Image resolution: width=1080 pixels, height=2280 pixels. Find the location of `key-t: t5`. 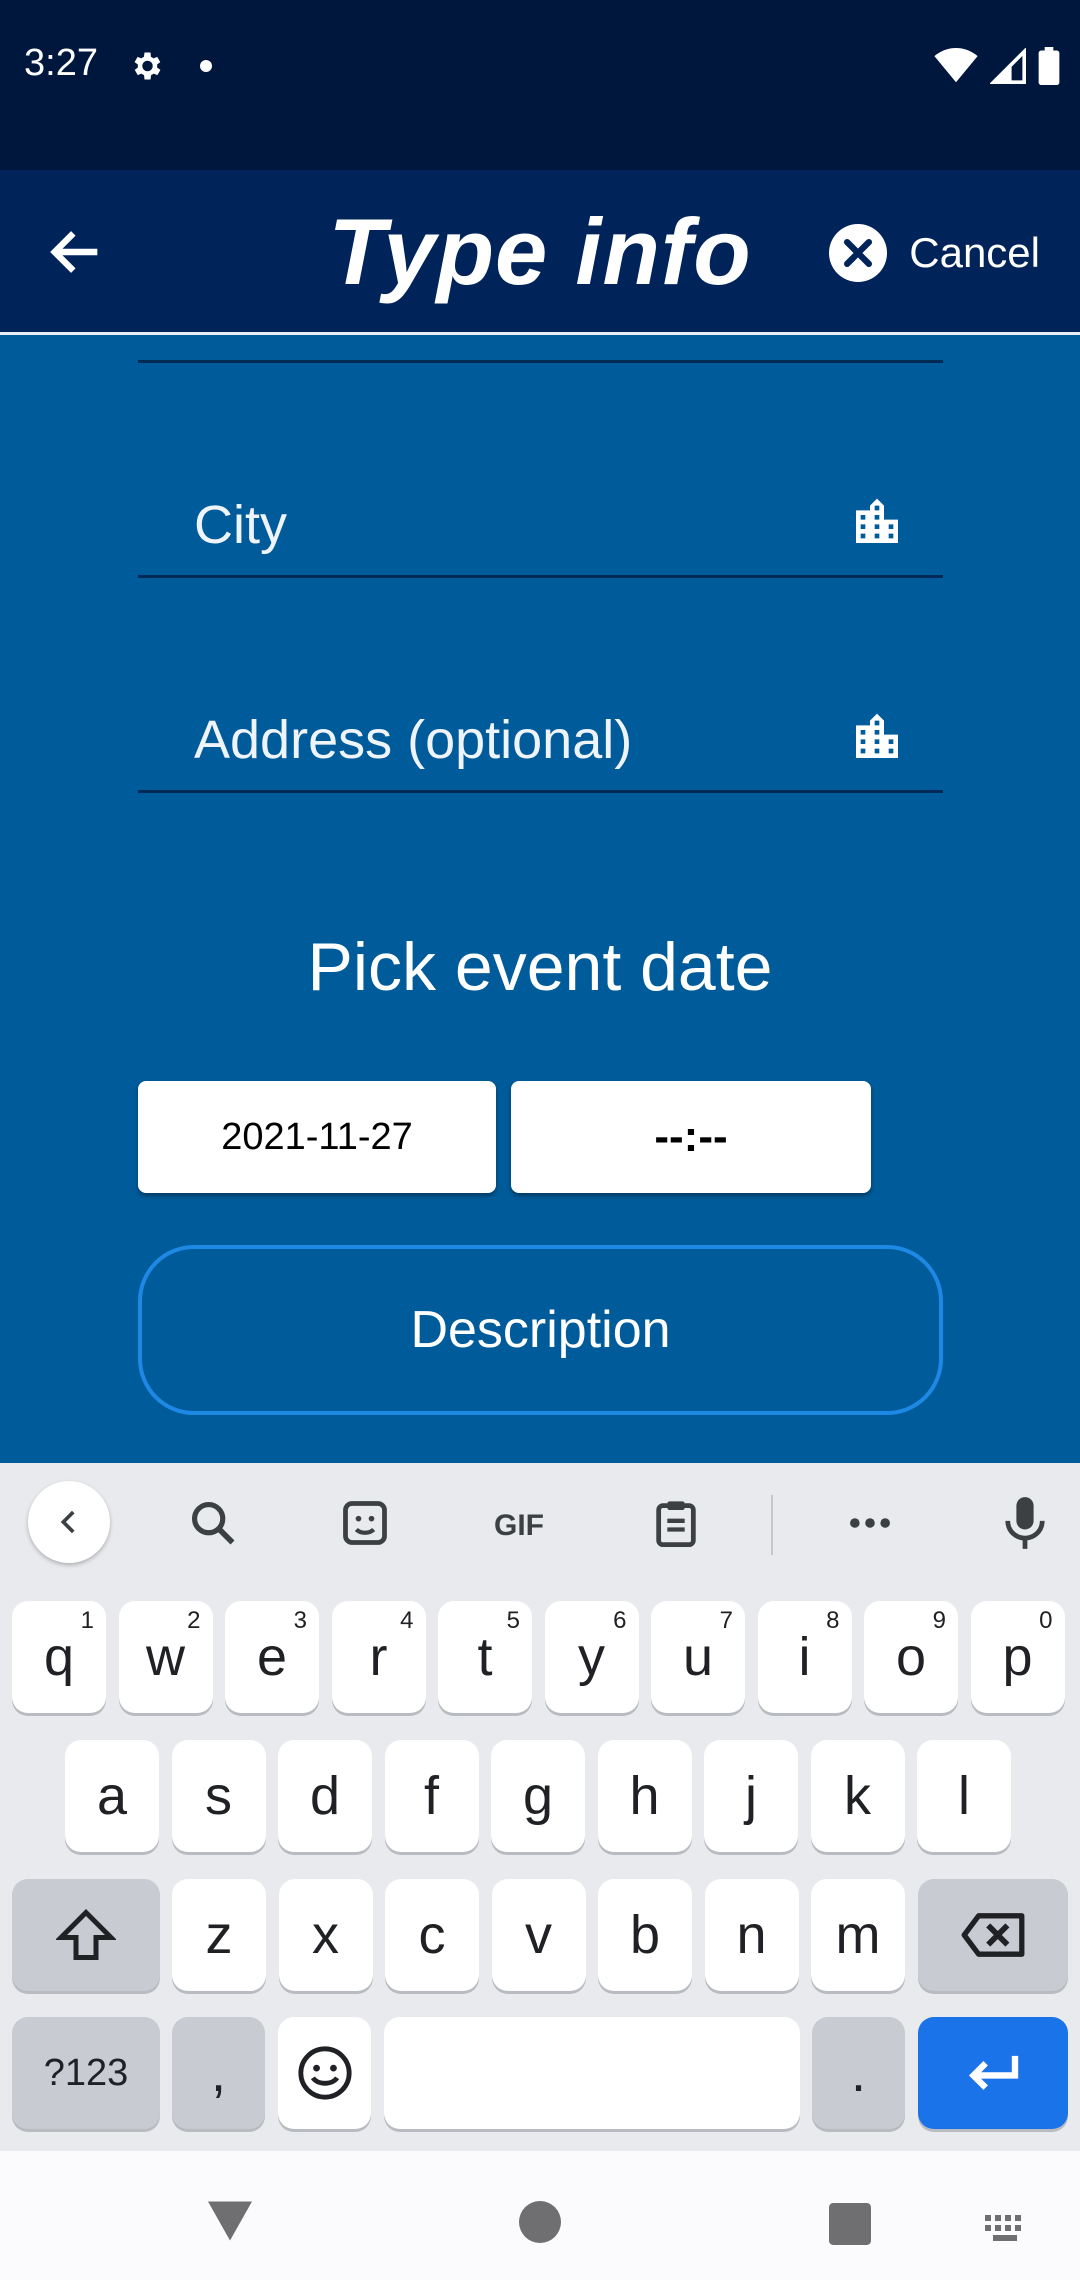

key-t: t5 is located at coordinates (485, 1657).